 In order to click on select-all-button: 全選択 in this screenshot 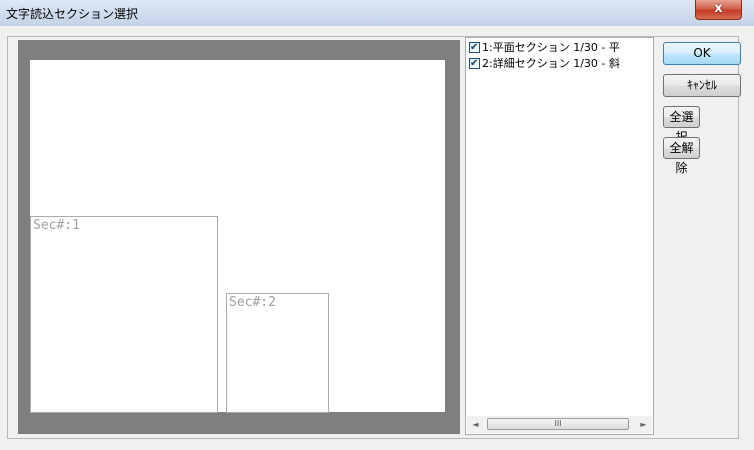, I will do `click(681, 125)`.